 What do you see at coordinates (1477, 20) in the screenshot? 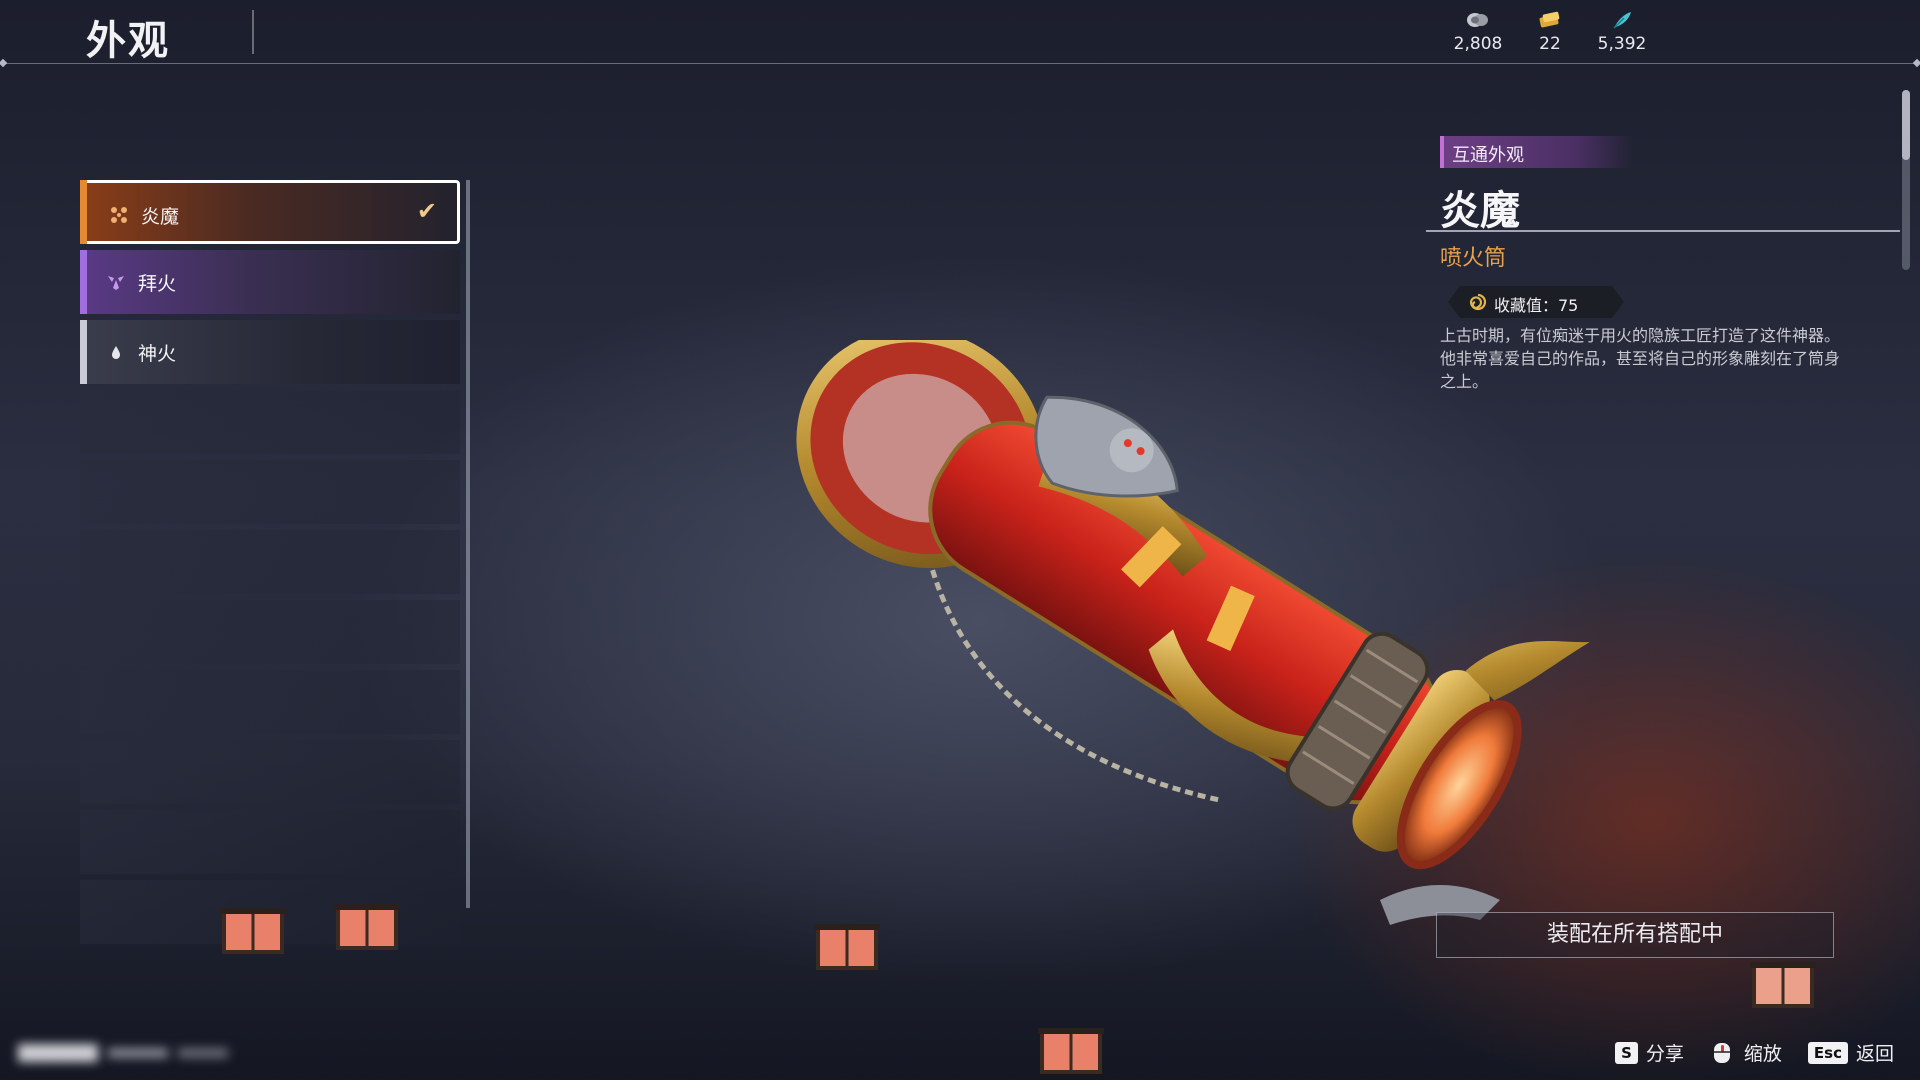
I see `silver-coin-icon` at bounding box center [1477, 20].